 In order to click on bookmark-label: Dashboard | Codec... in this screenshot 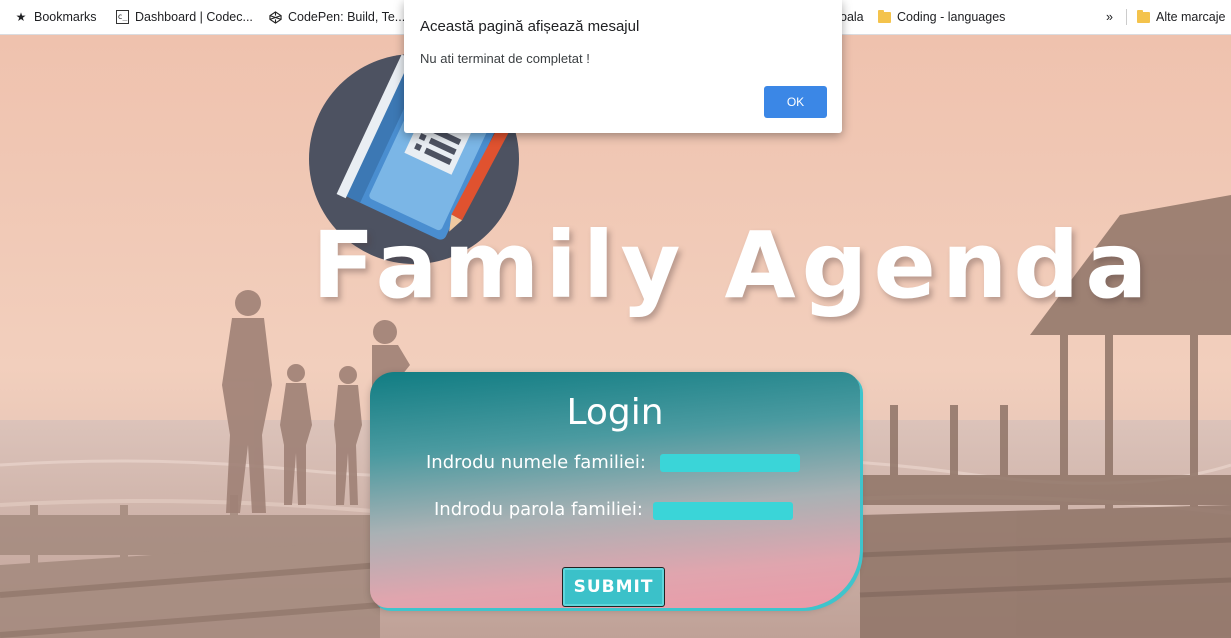, I will do `click(194, 17)`.